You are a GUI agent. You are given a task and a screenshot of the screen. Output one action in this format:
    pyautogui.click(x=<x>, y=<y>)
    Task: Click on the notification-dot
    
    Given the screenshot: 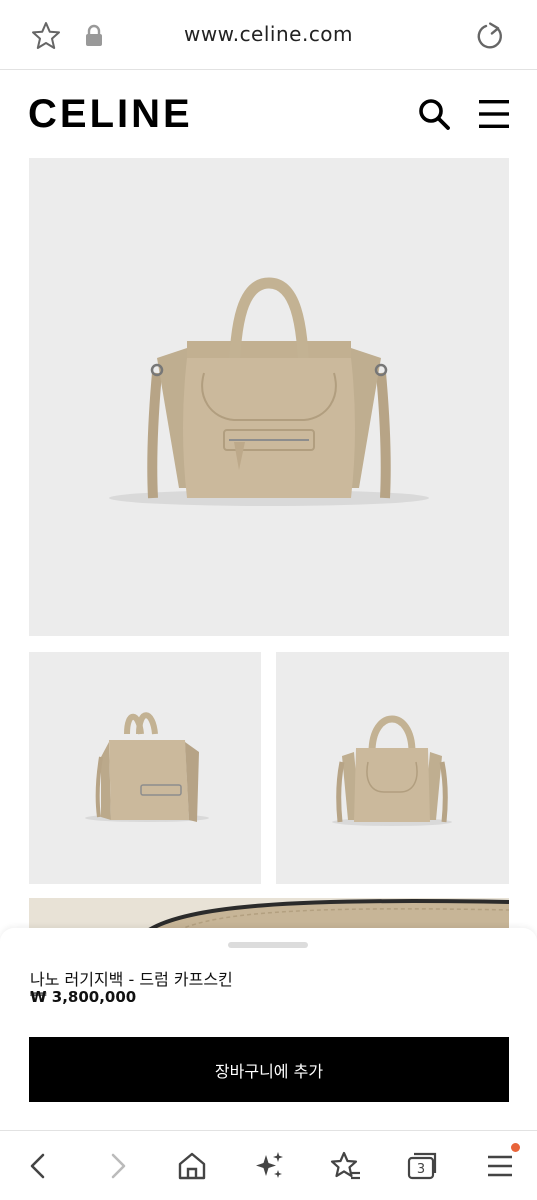 What is the action you would take?
    pyautogui.click(x=515, y=1147)
    